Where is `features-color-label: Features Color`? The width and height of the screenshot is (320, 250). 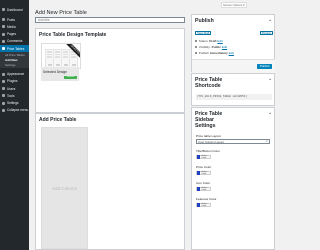
features-color-label: Features Color is located at coordinates (206, 199).